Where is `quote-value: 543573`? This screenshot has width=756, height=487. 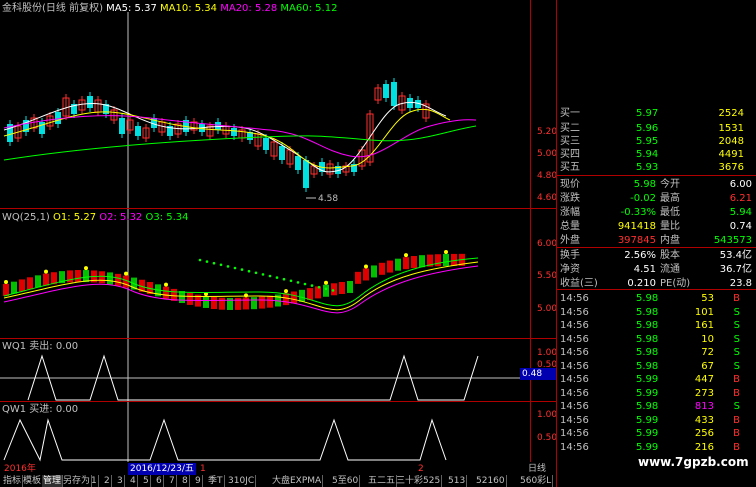 quote-value: 543573 is located at coordinates (732, 240).